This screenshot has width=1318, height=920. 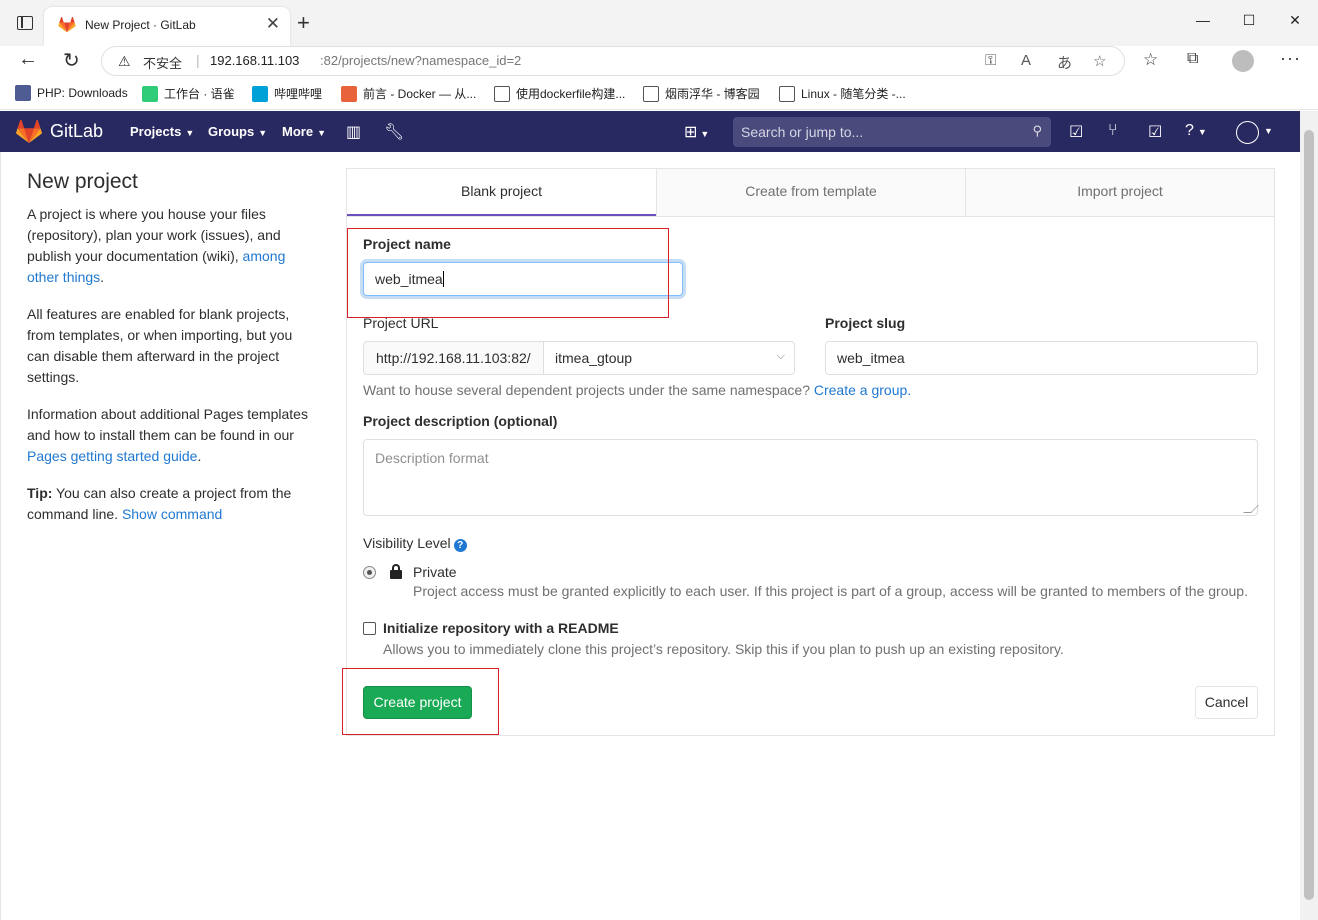 I want to click on php-icon, so click(x=23, y=93).